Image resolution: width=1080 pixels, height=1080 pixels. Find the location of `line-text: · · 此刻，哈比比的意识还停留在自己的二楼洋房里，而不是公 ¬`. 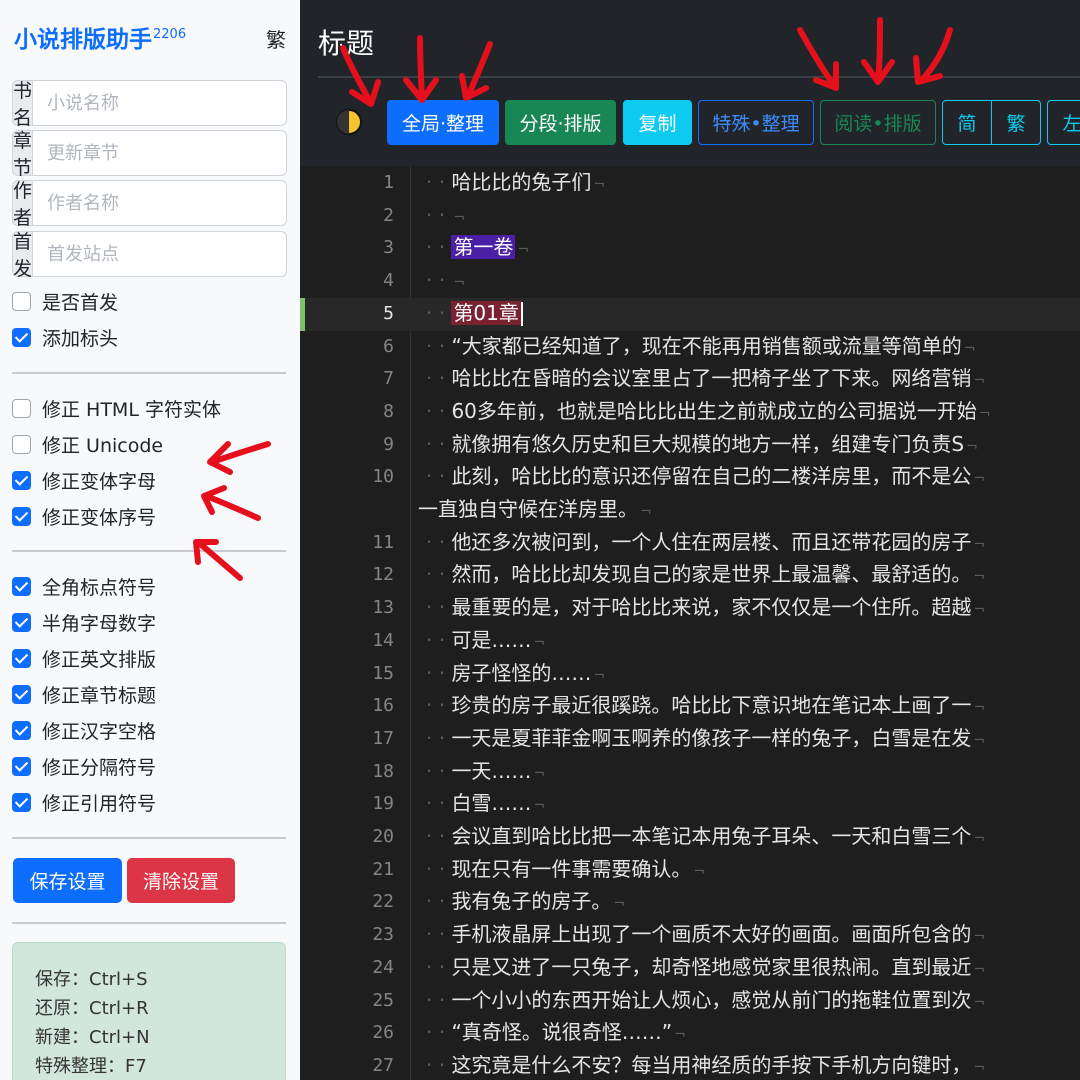

line-text: · · 此刻，哈比比的意识还停留在自己的二楼洋房里，而不是公 ¬ is located at coordinates (705, 478).